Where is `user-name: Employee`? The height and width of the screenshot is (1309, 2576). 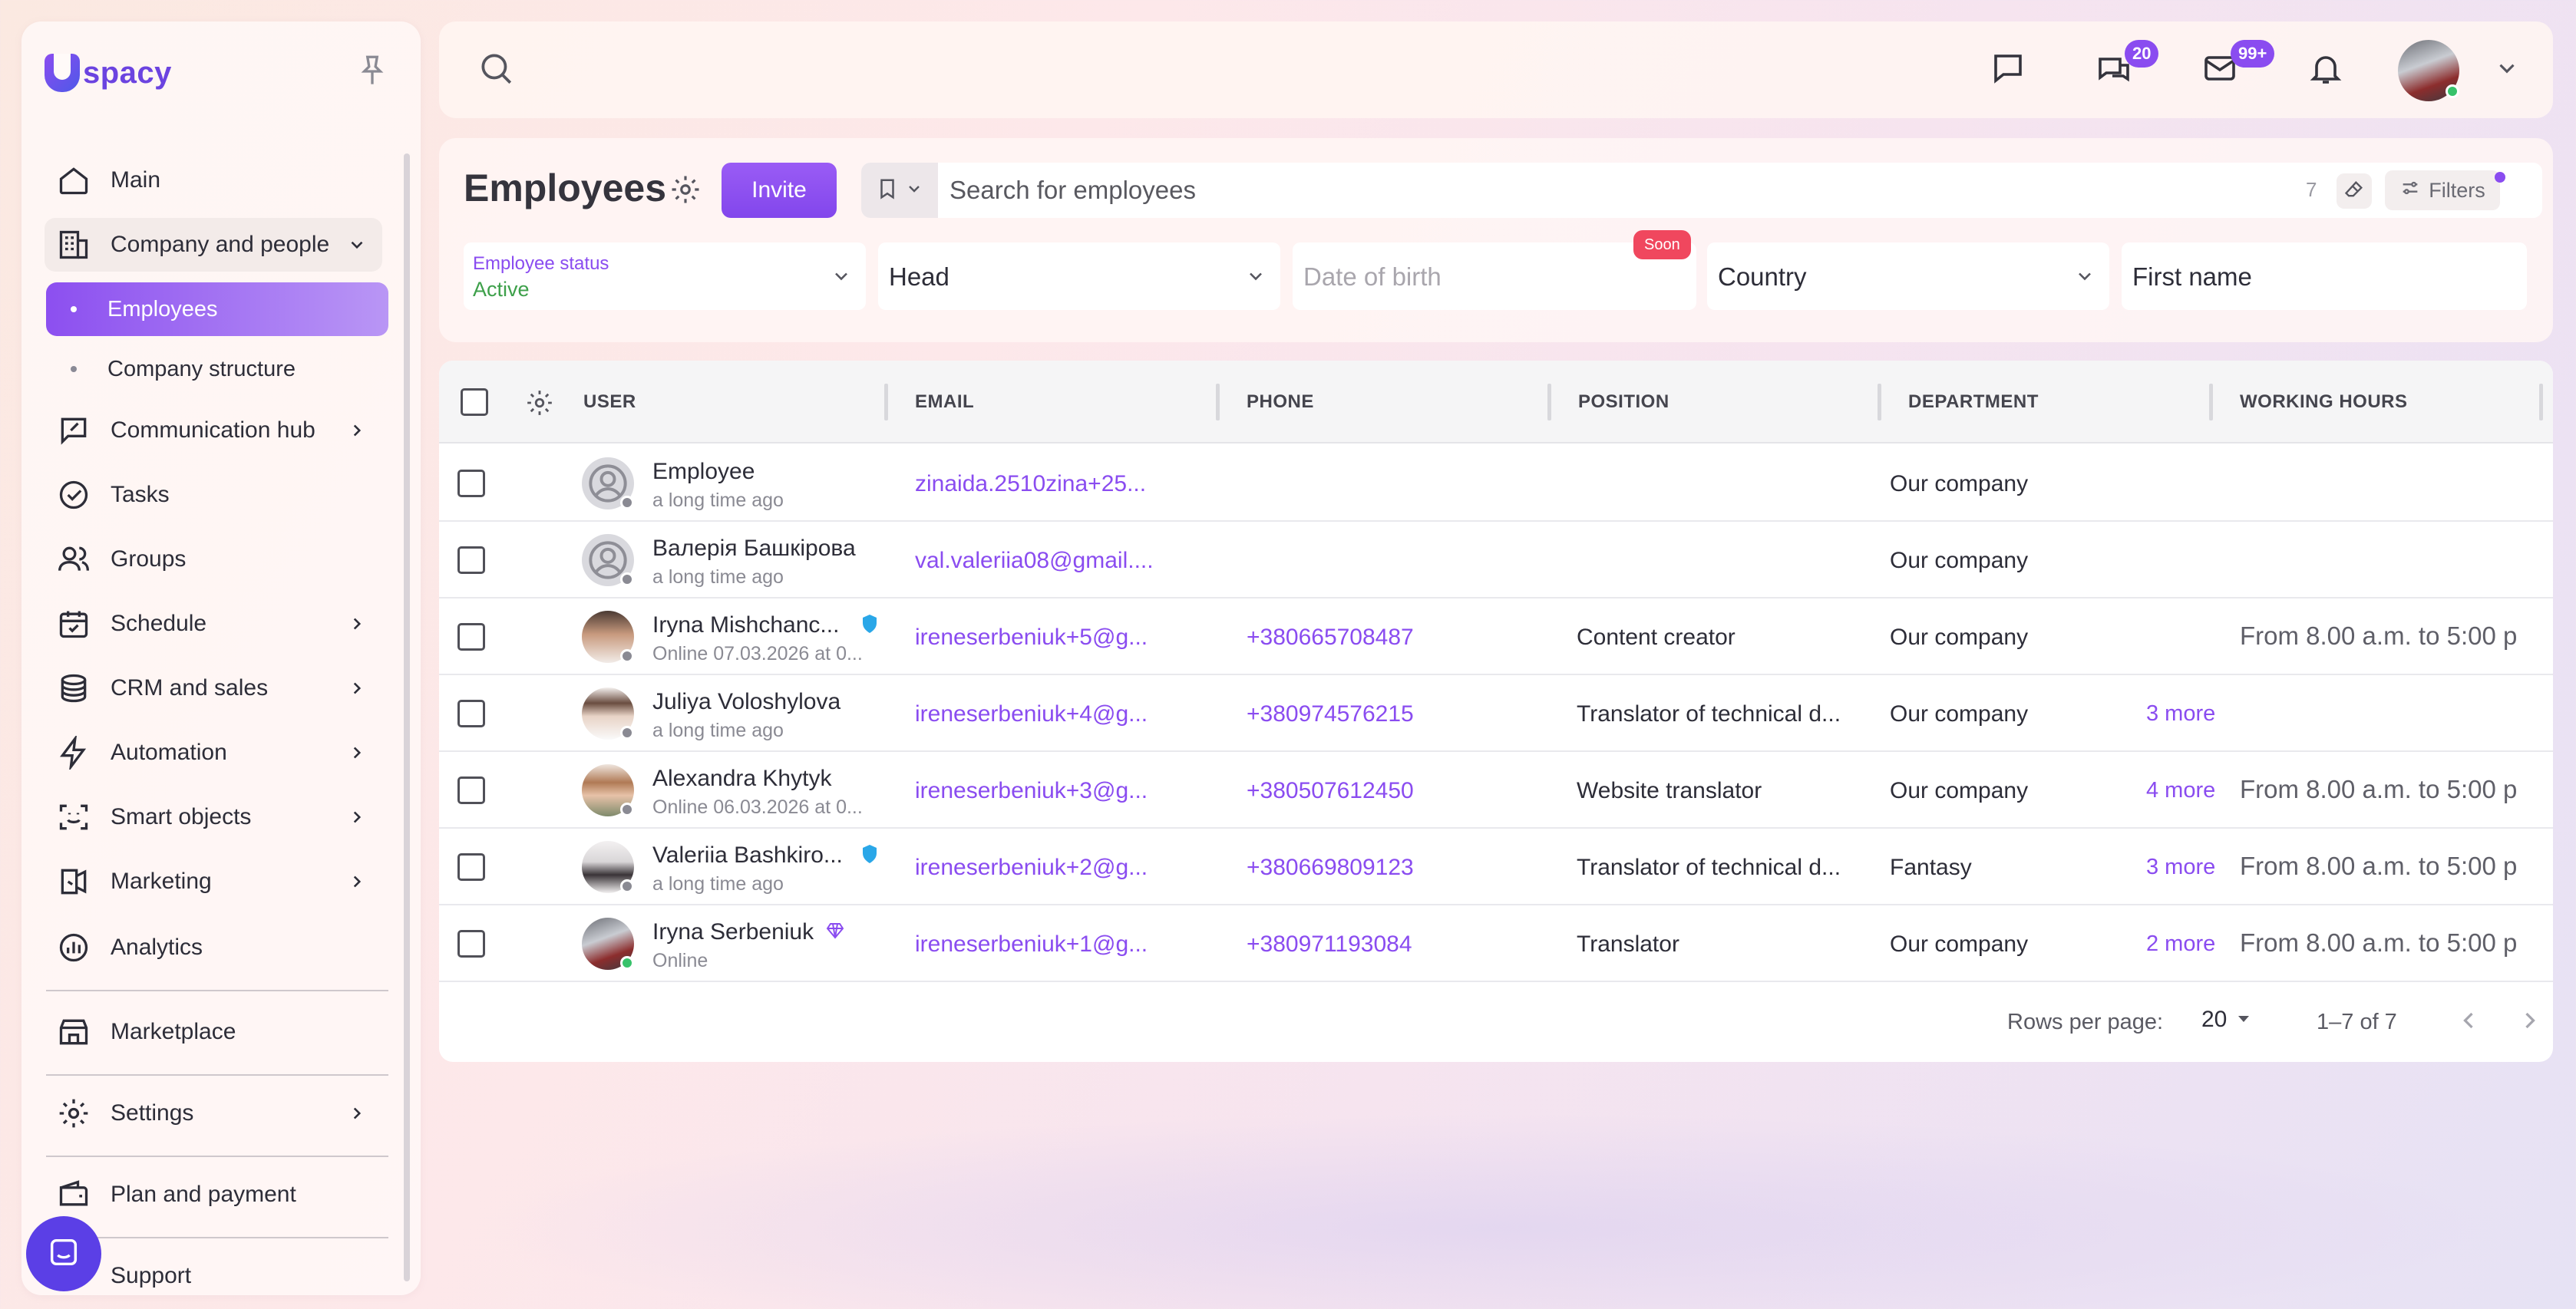
user-name: Employee is located at coordinates (703, 472).